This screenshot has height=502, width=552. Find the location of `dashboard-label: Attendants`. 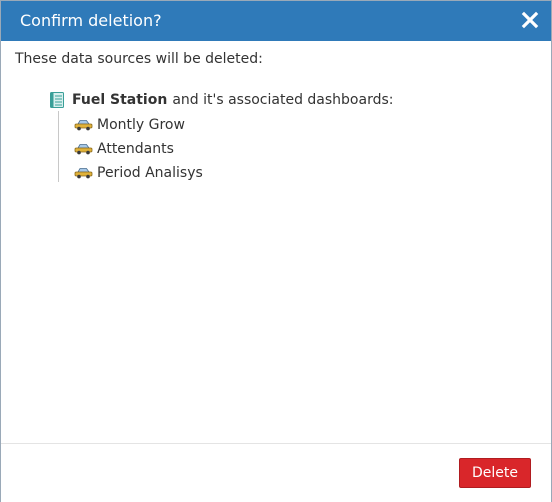

dashboard-label: Attendants is located at coordinates (135, 149).